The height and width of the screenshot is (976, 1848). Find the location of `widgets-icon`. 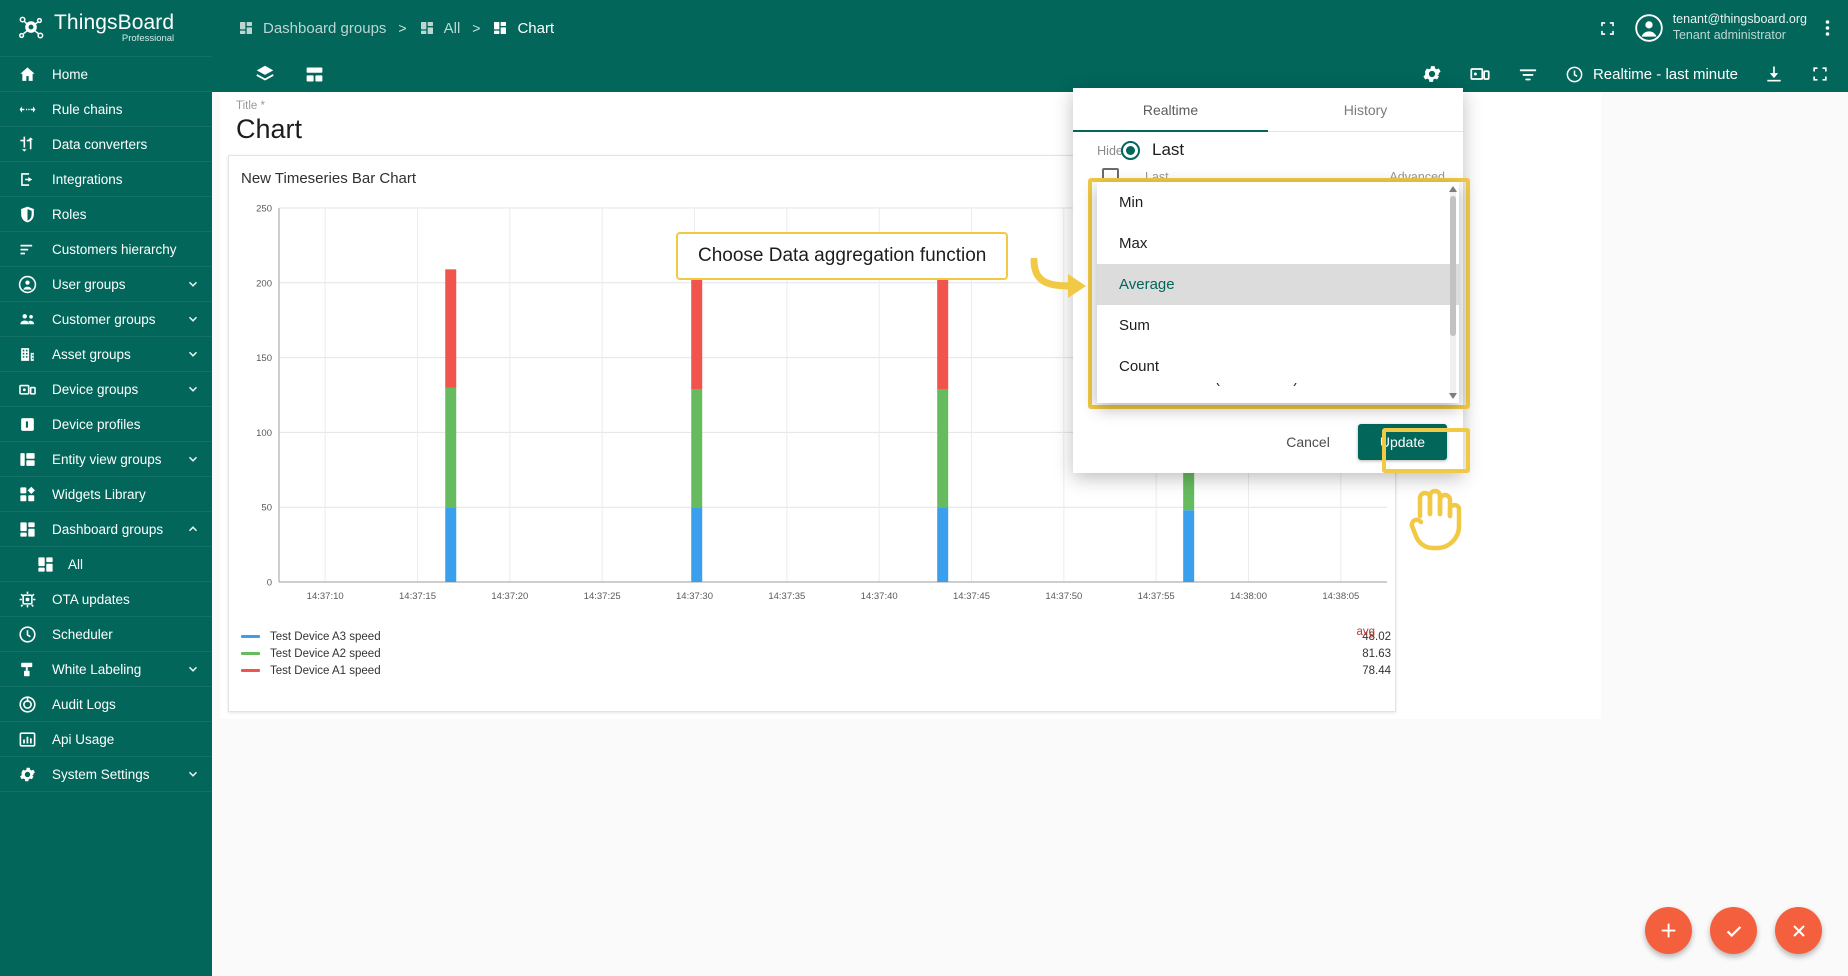

widgets-icon is located at coordinates (27, 494).